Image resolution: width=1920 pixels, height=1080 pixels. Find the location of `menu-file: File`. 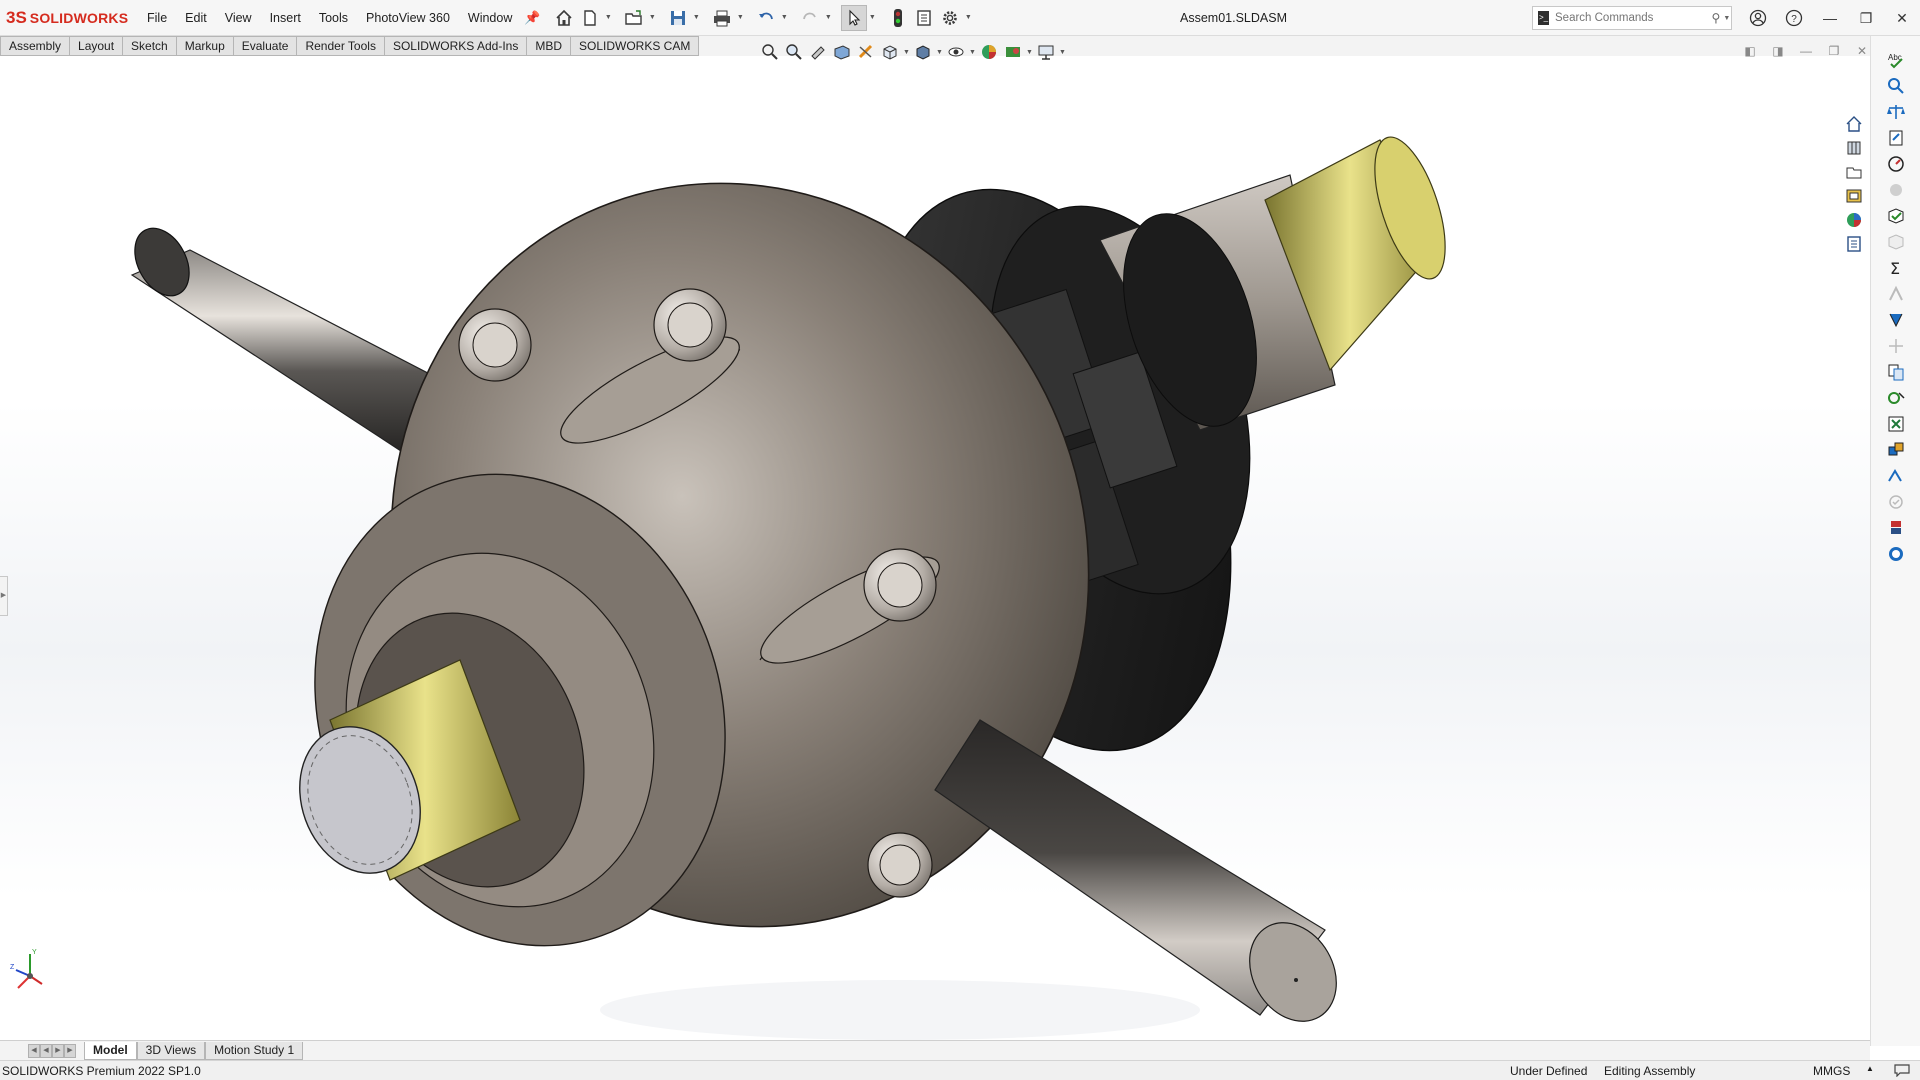

menu-file: File is located at coordinates (157, 18).